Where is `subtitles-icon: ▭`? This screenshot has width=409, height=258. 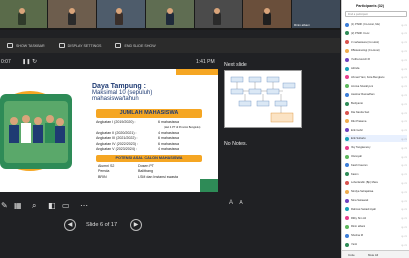 subtitles-icon: ▭ is located at coordinates (66, 205).